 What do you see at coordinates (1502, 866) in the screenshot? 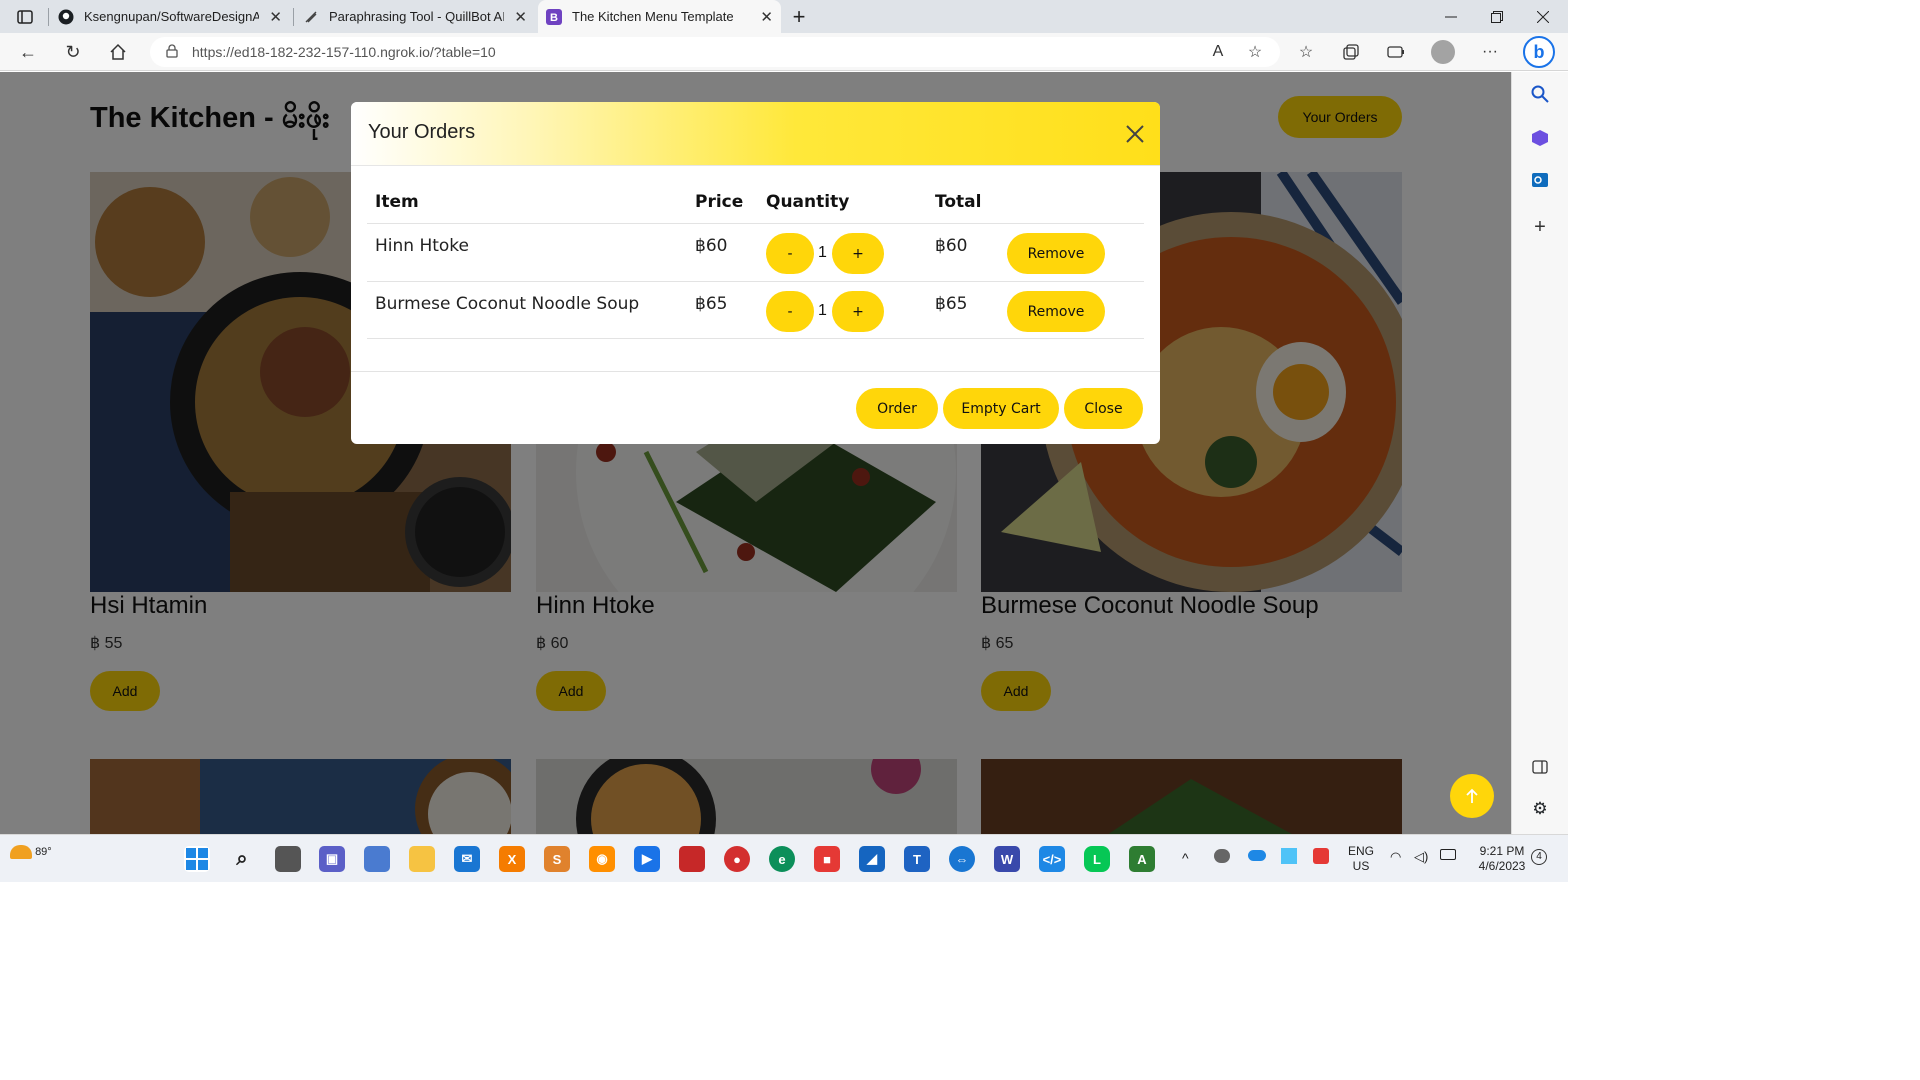
I see `date: 4/6/2023` at bounding box center [1502, 866].